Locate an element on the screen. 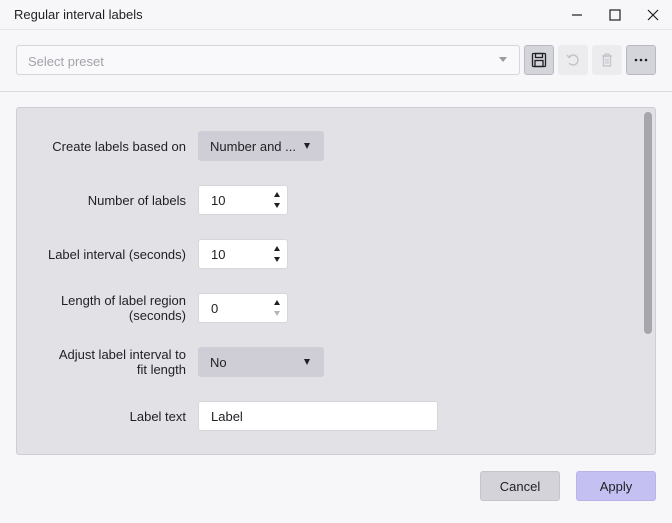 The image size is (672, 523). preset-select: Select preset is located at coordinates (268, 60).